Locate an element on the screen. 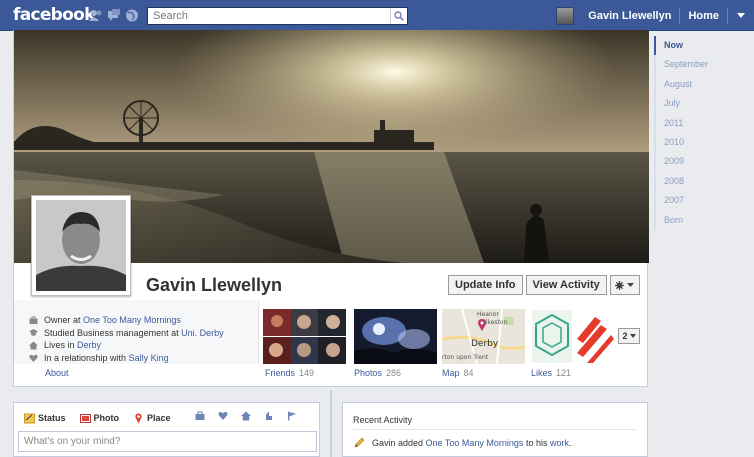 This screenshot has width=754, height=457. likes-thumbnail is located at coordinates (572, 336).